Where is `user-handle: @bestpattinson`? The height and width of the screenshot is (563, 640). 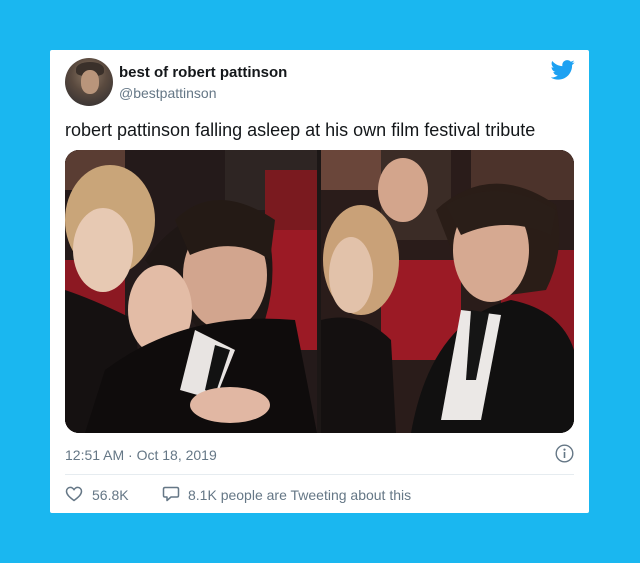
user-handle: @bestpattinson is located at coordinates (168, 93).